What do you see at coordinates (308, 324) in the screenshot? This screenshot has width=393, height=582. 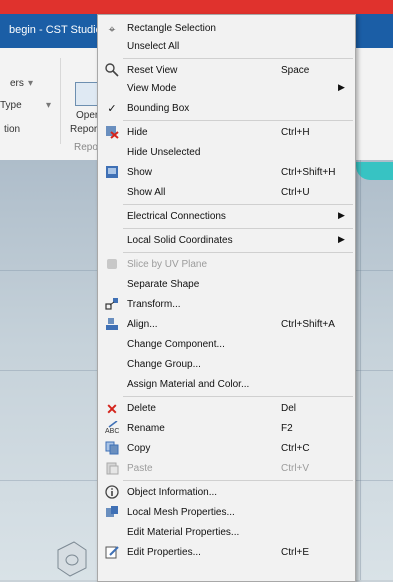 I see `menu-shortcut: Ctrl+Shift+A` at bounding box center [308, 324].